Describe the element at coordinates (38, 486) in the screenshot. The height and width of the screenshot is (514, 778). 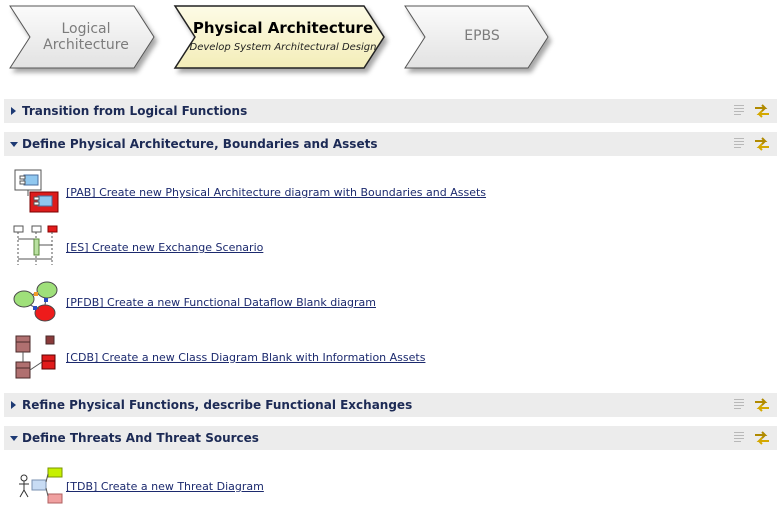
I see `threat-diagram-icon` at that location.